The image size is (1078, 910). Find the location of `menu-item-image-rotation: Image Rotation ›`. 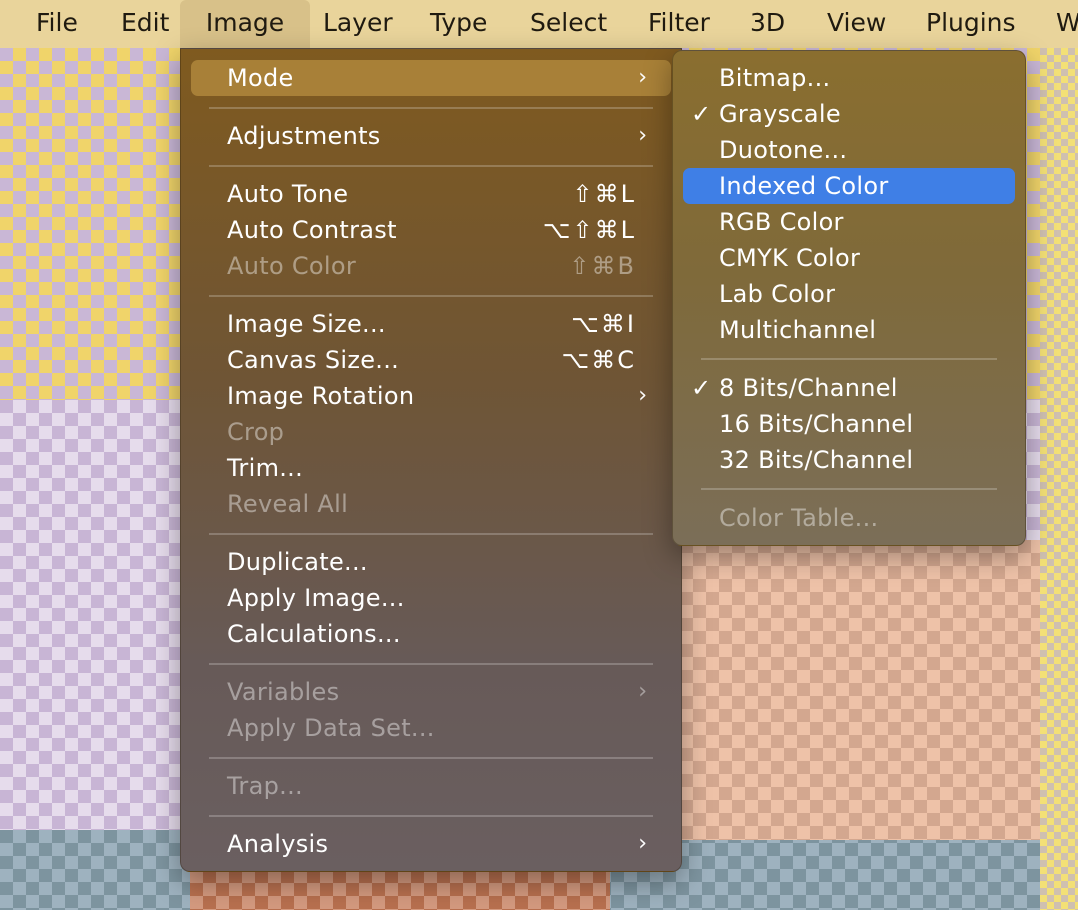

menu-item-image-rotation: Image Rotation › is located at coordinates (431, 396).